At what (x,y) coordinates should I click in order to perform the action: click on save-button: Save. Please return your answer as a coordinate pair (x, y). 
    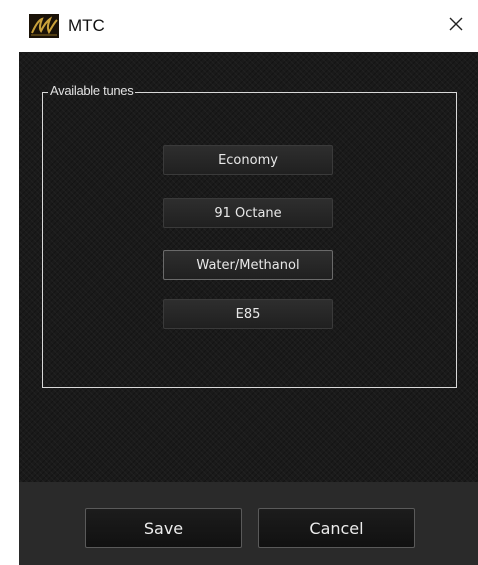
    Looking at the image, I should click on (163, 528).